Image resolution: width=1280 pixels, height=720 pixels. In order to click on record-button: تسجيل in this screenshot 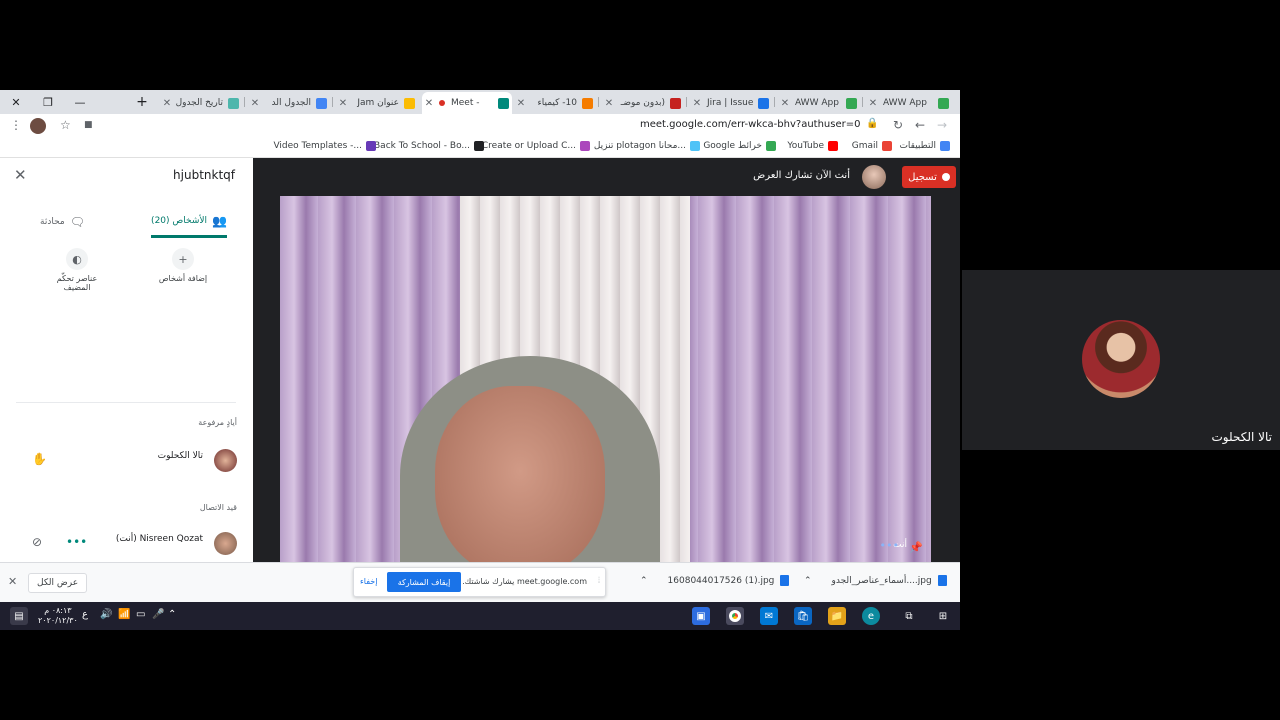, I will do `click(929, 177)`.